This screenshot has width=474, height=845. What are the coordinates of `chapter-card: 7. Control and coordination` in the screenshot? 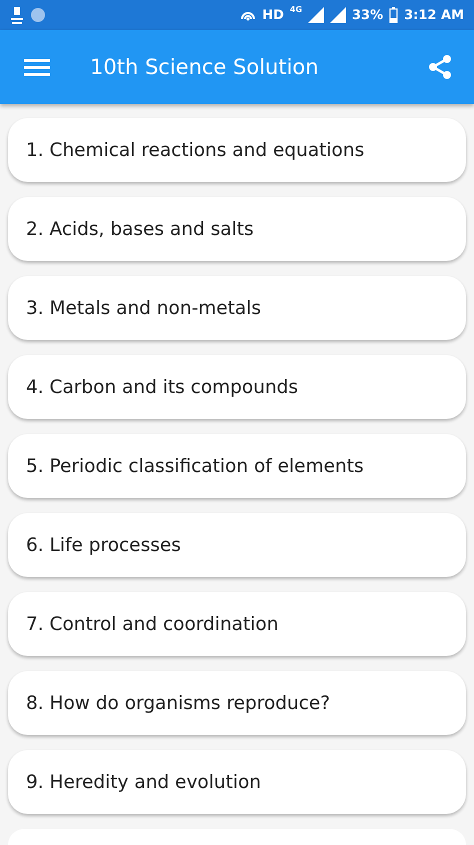 It's located at (237, 624).